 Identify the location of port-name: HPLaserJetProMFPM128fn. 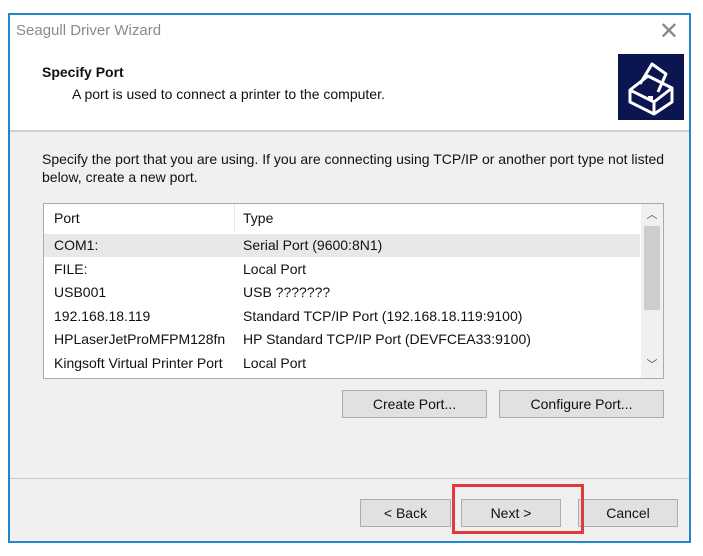
(140, 339).